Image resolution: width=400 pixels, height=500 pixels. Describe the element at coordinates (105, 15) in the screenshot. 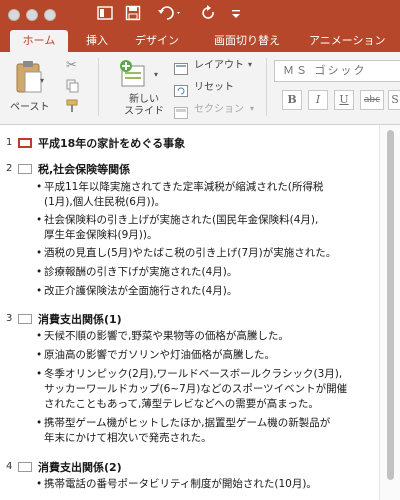

I see `slides-icon` at that location.